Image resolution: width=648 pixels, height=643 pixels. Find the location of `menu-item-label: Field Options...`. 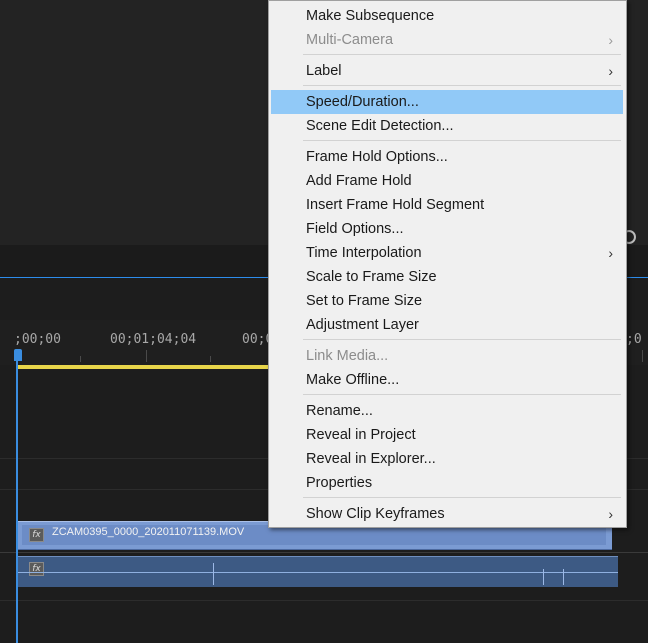

menu-item-label: Field Options... is located at coordinates (355, 229).